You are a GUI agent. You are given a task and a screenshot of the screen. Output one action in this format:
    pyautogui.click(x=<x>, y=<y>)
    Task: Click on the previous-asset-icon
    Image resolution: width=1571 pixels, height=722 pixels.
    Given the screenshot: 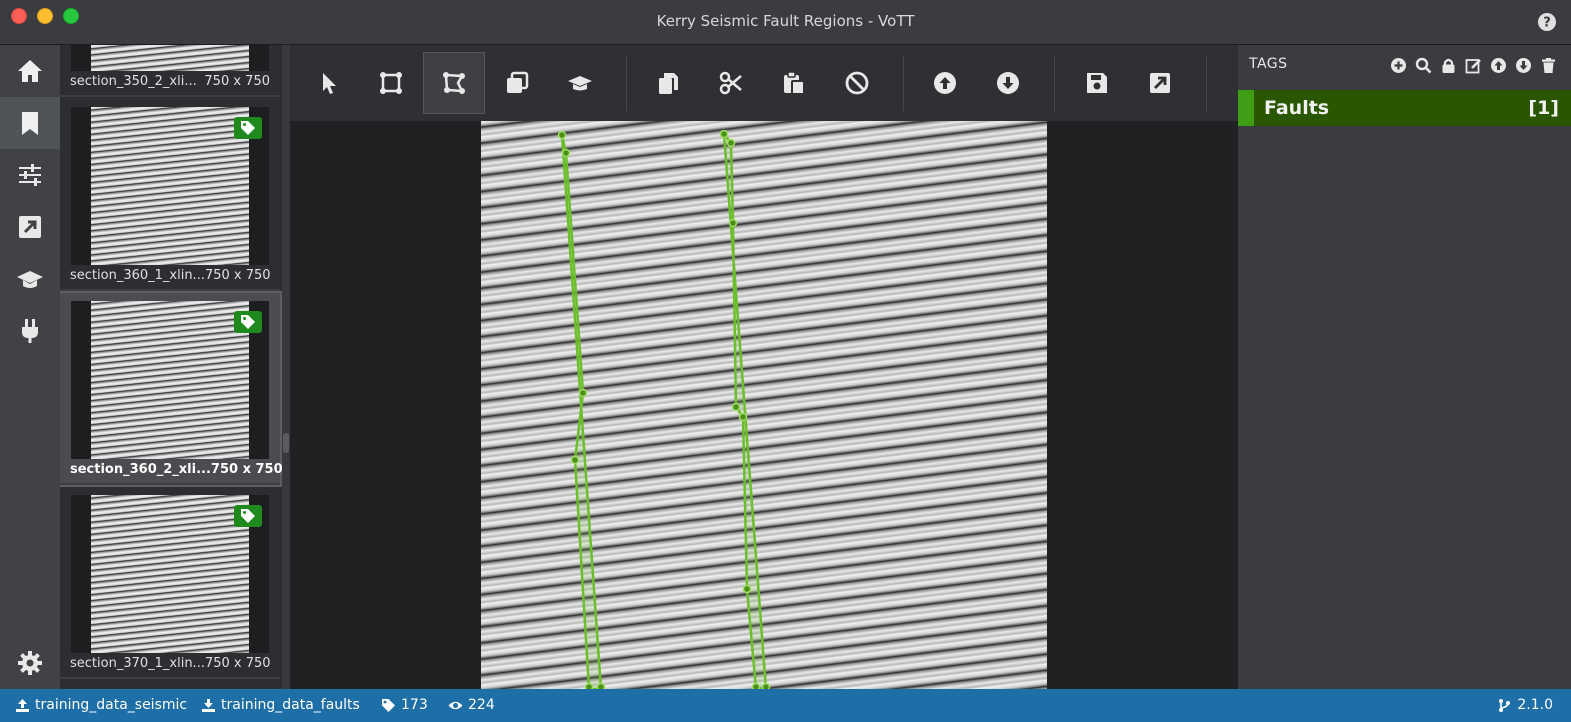 What is the action you would take?
    pyautogui.click(x=945, y=83)
    